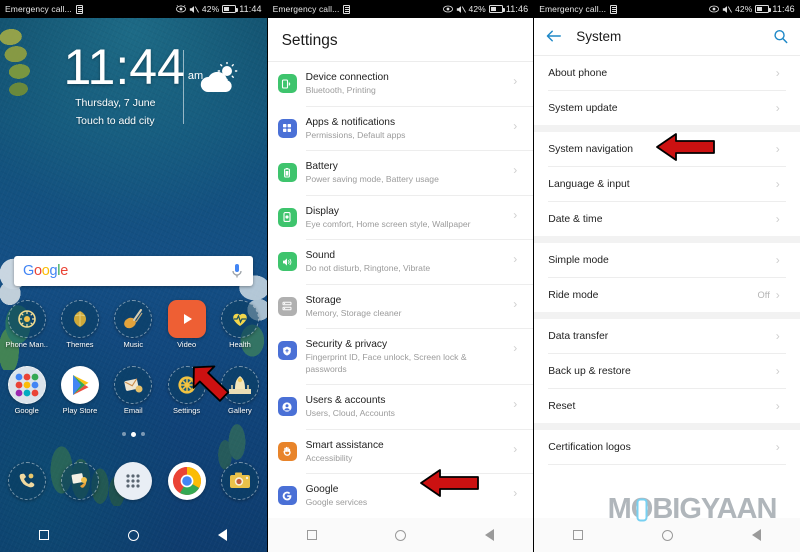 The height and width of the screenshot is (552, 800). What do you see at coordinates (667, 239) in the screenshot?
I see `group-gap` at bounding box center [667, 239].